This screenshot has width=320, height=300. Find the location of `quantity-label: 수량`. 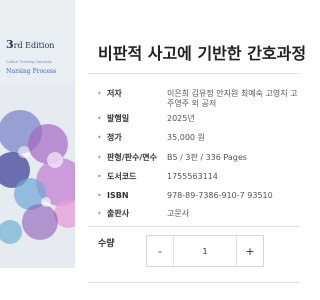

quantity-label: 수량 is located at coordinates (106, 244).